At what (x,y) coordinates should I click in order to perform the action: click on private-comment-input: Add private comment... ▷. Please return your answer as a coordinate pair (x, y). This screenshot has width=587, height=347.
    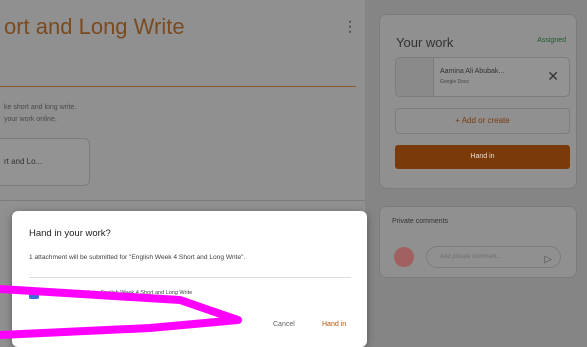
    Looking at the image, I should click on (493, 257).